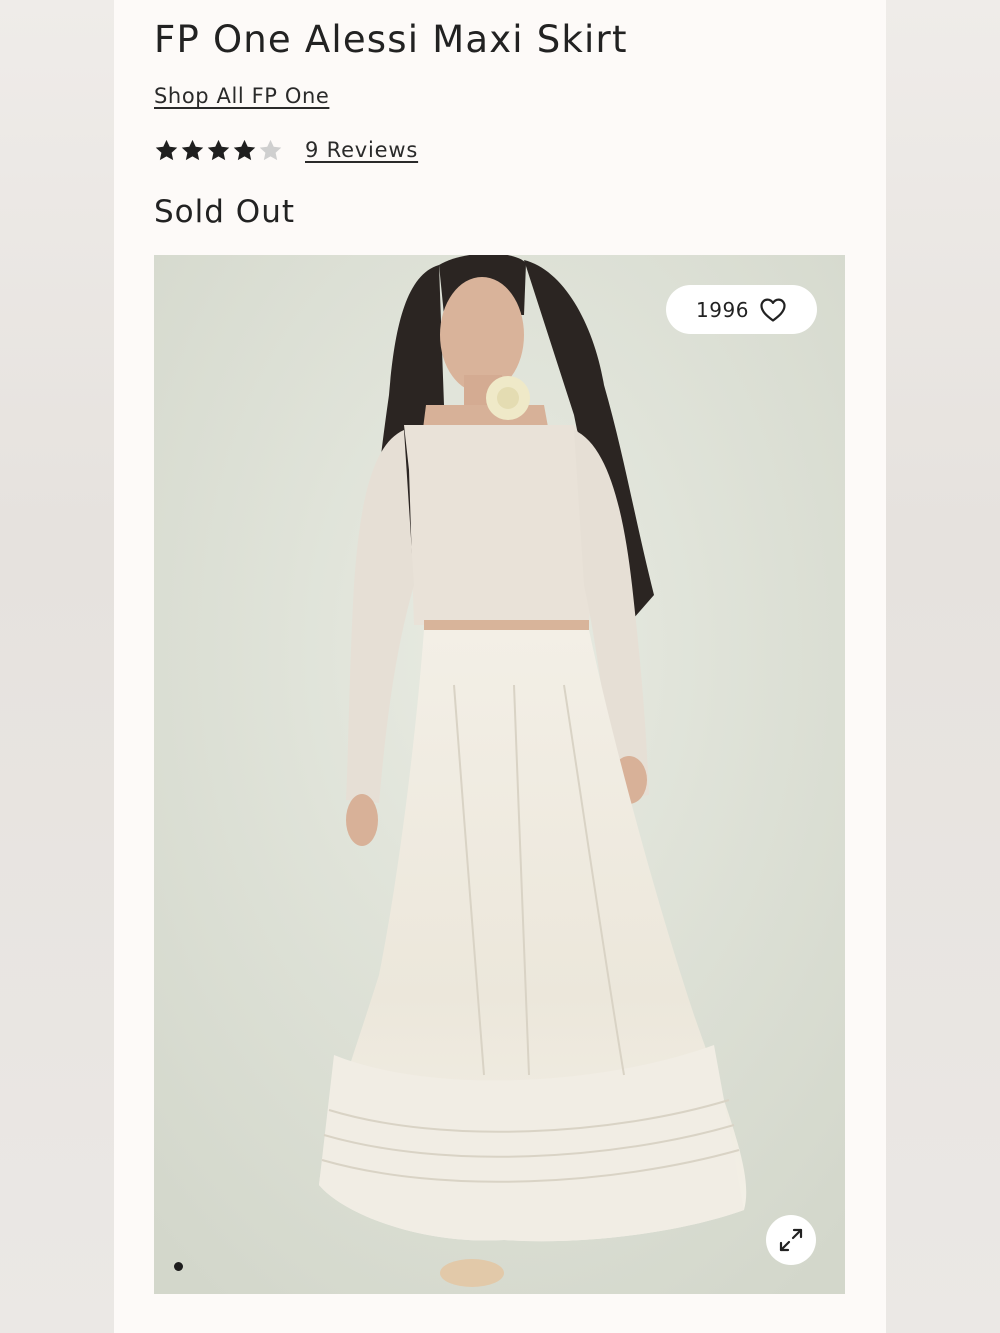 The height and width of the screenshot is (1333, 1000). I want to click on gallery-dot-active, so click(178, 1266).